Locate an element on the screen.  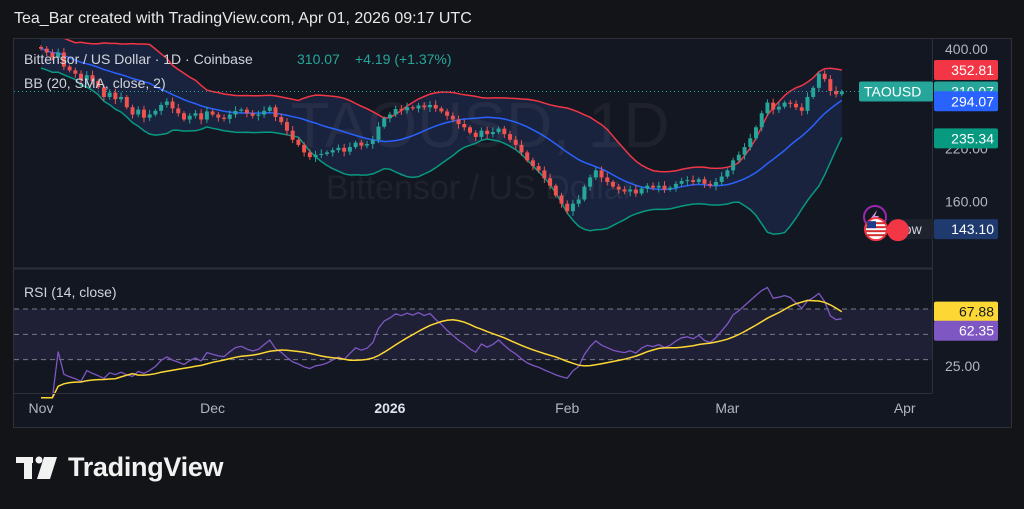
legend-bb: BB (20, SMA, close, 2) is located at coordinates (95, 83).